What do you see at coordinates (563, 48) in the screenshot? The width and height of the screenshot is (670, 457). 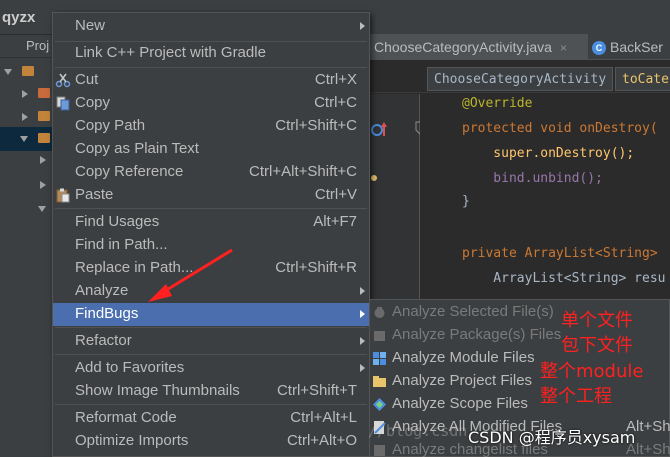 I see `close-icon: ×` at bounding box center [563, 48].